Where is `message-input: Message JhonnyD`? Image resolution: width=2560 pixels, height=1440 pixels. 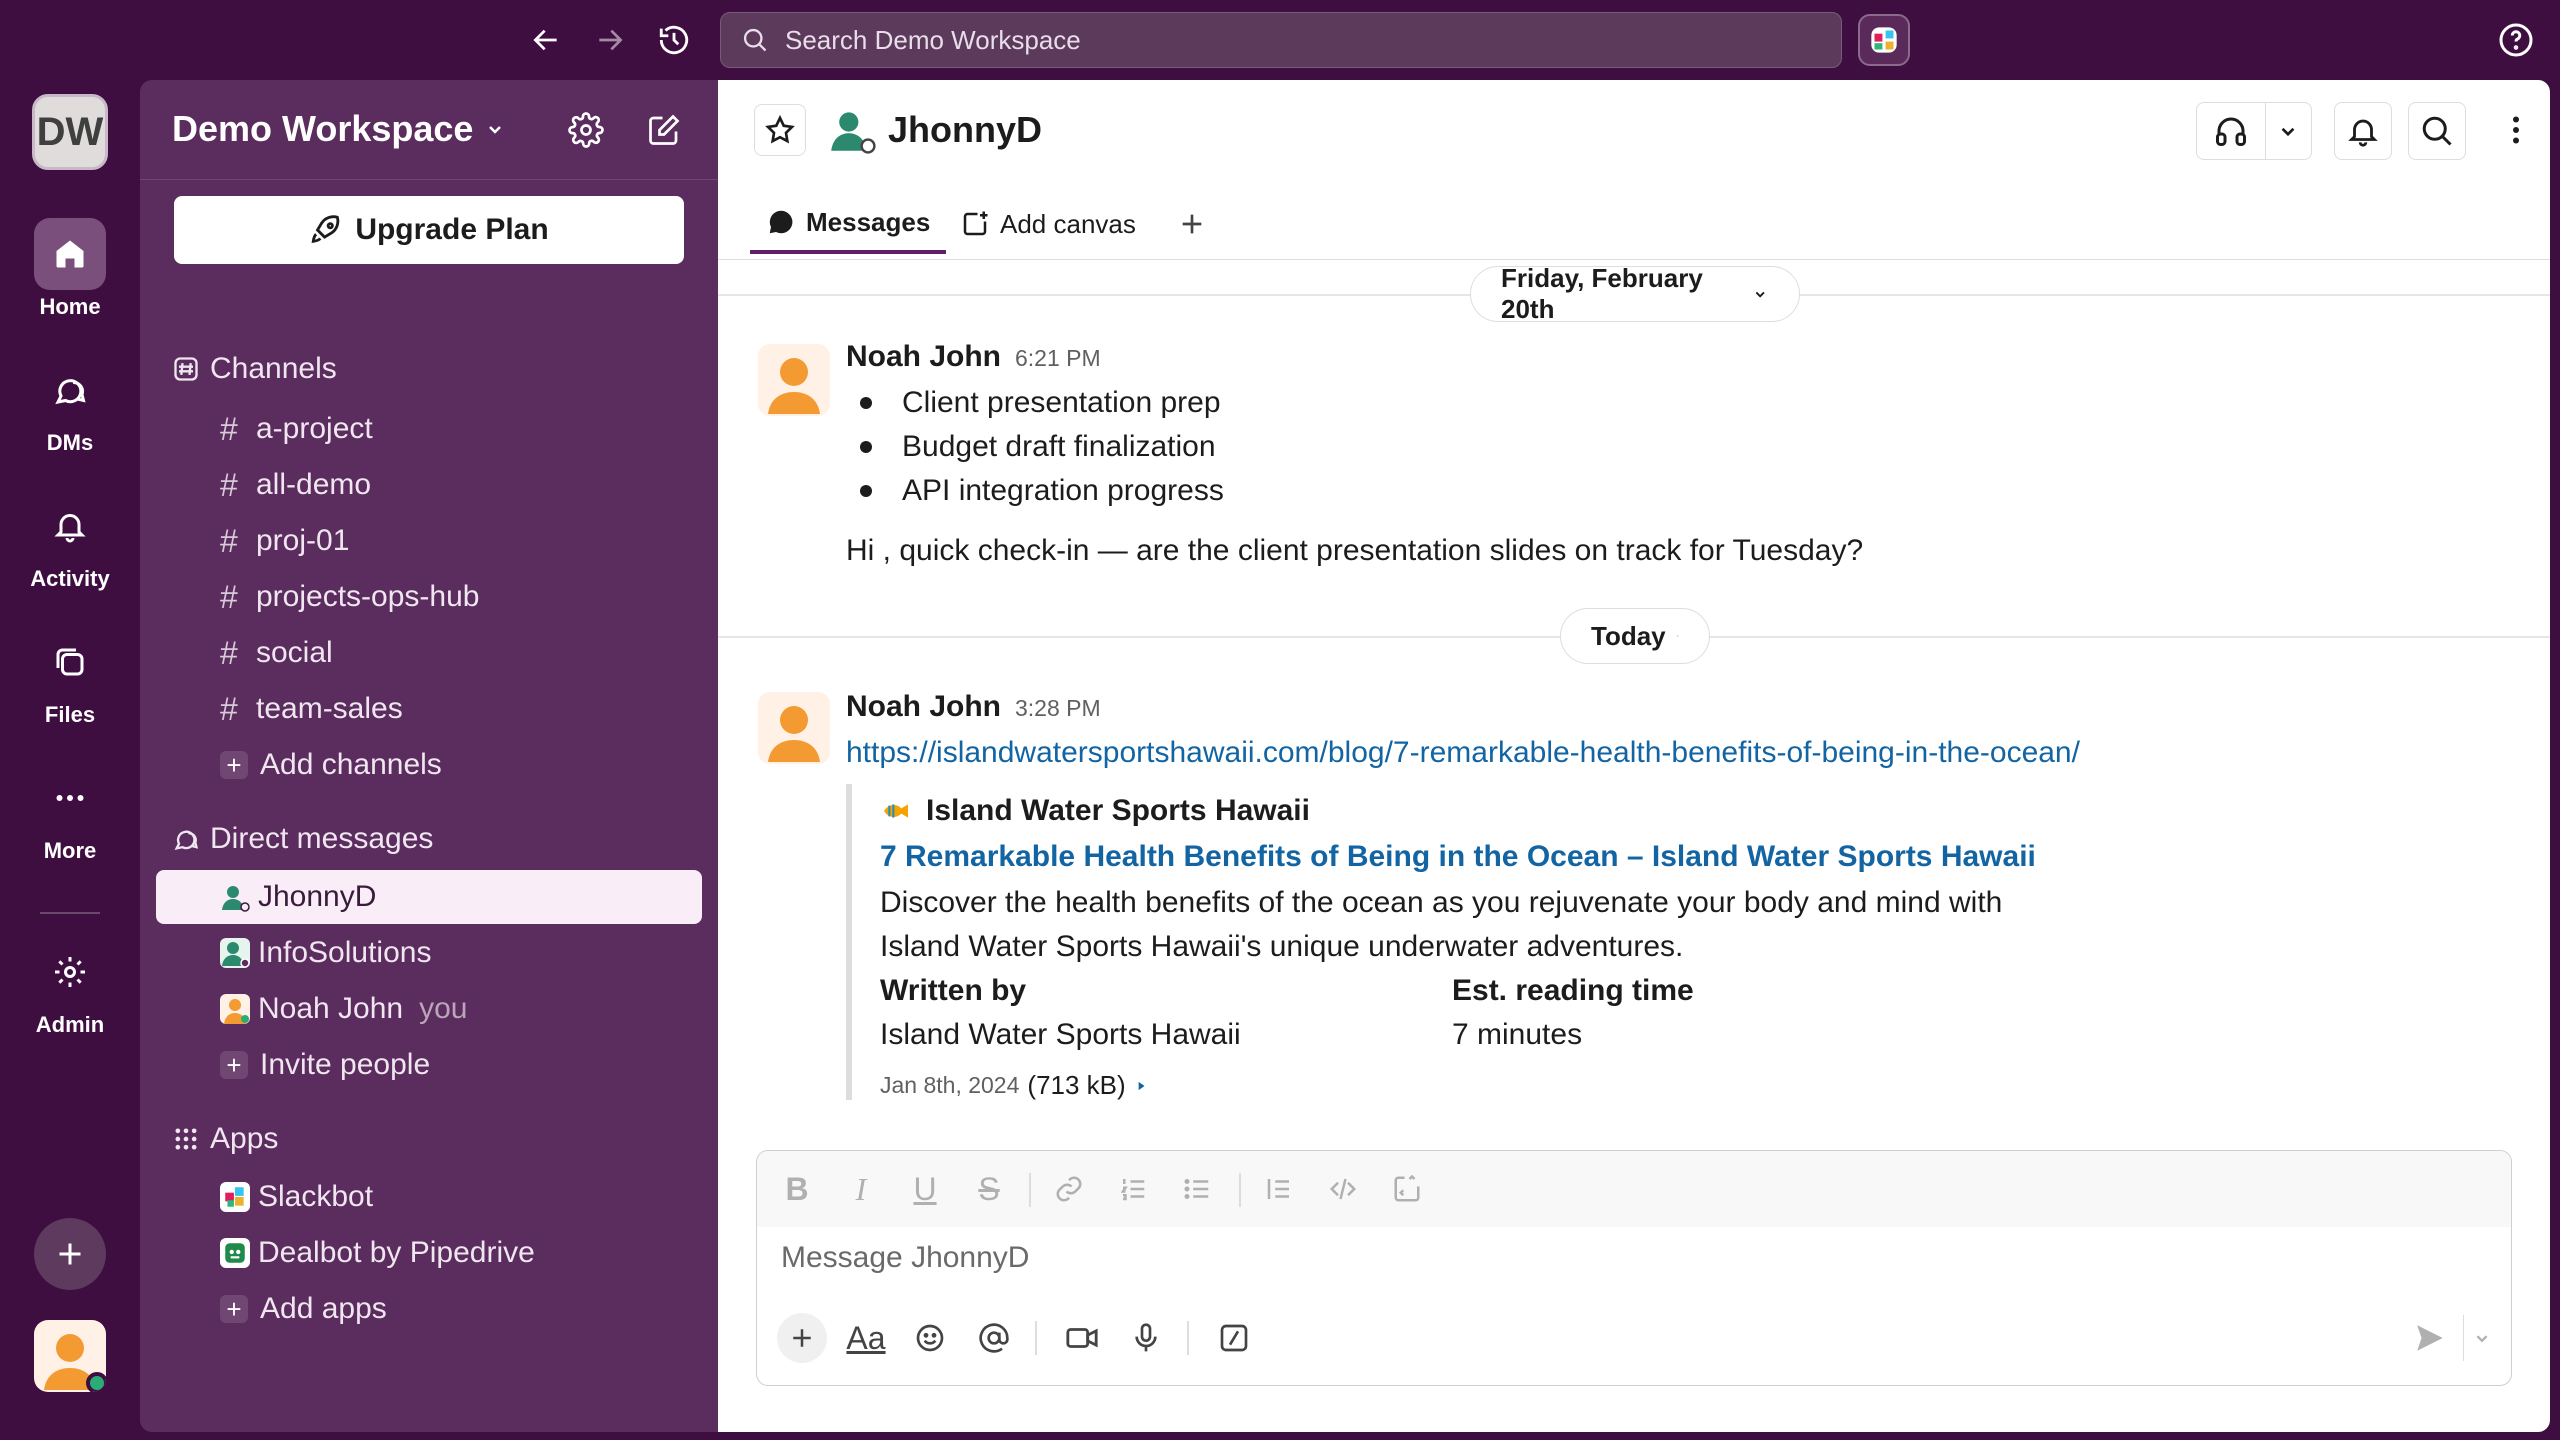 message-input: Message JhonnyD is located at coordinates (905, 1258).